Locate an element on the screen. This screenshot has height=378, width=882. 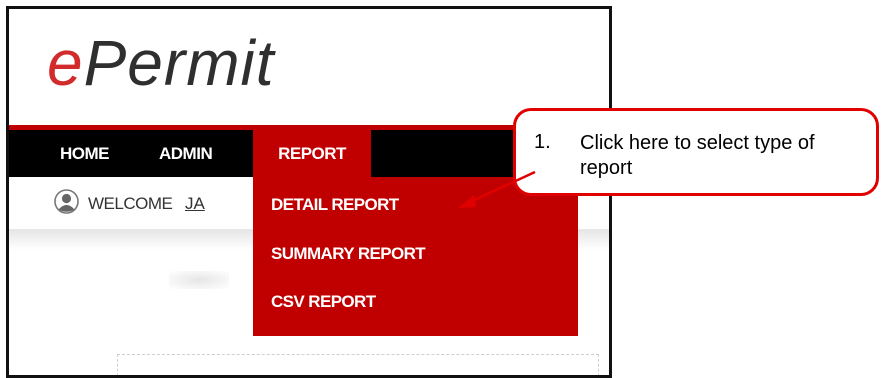
content-placeholder is located at coordinates (199, 280).